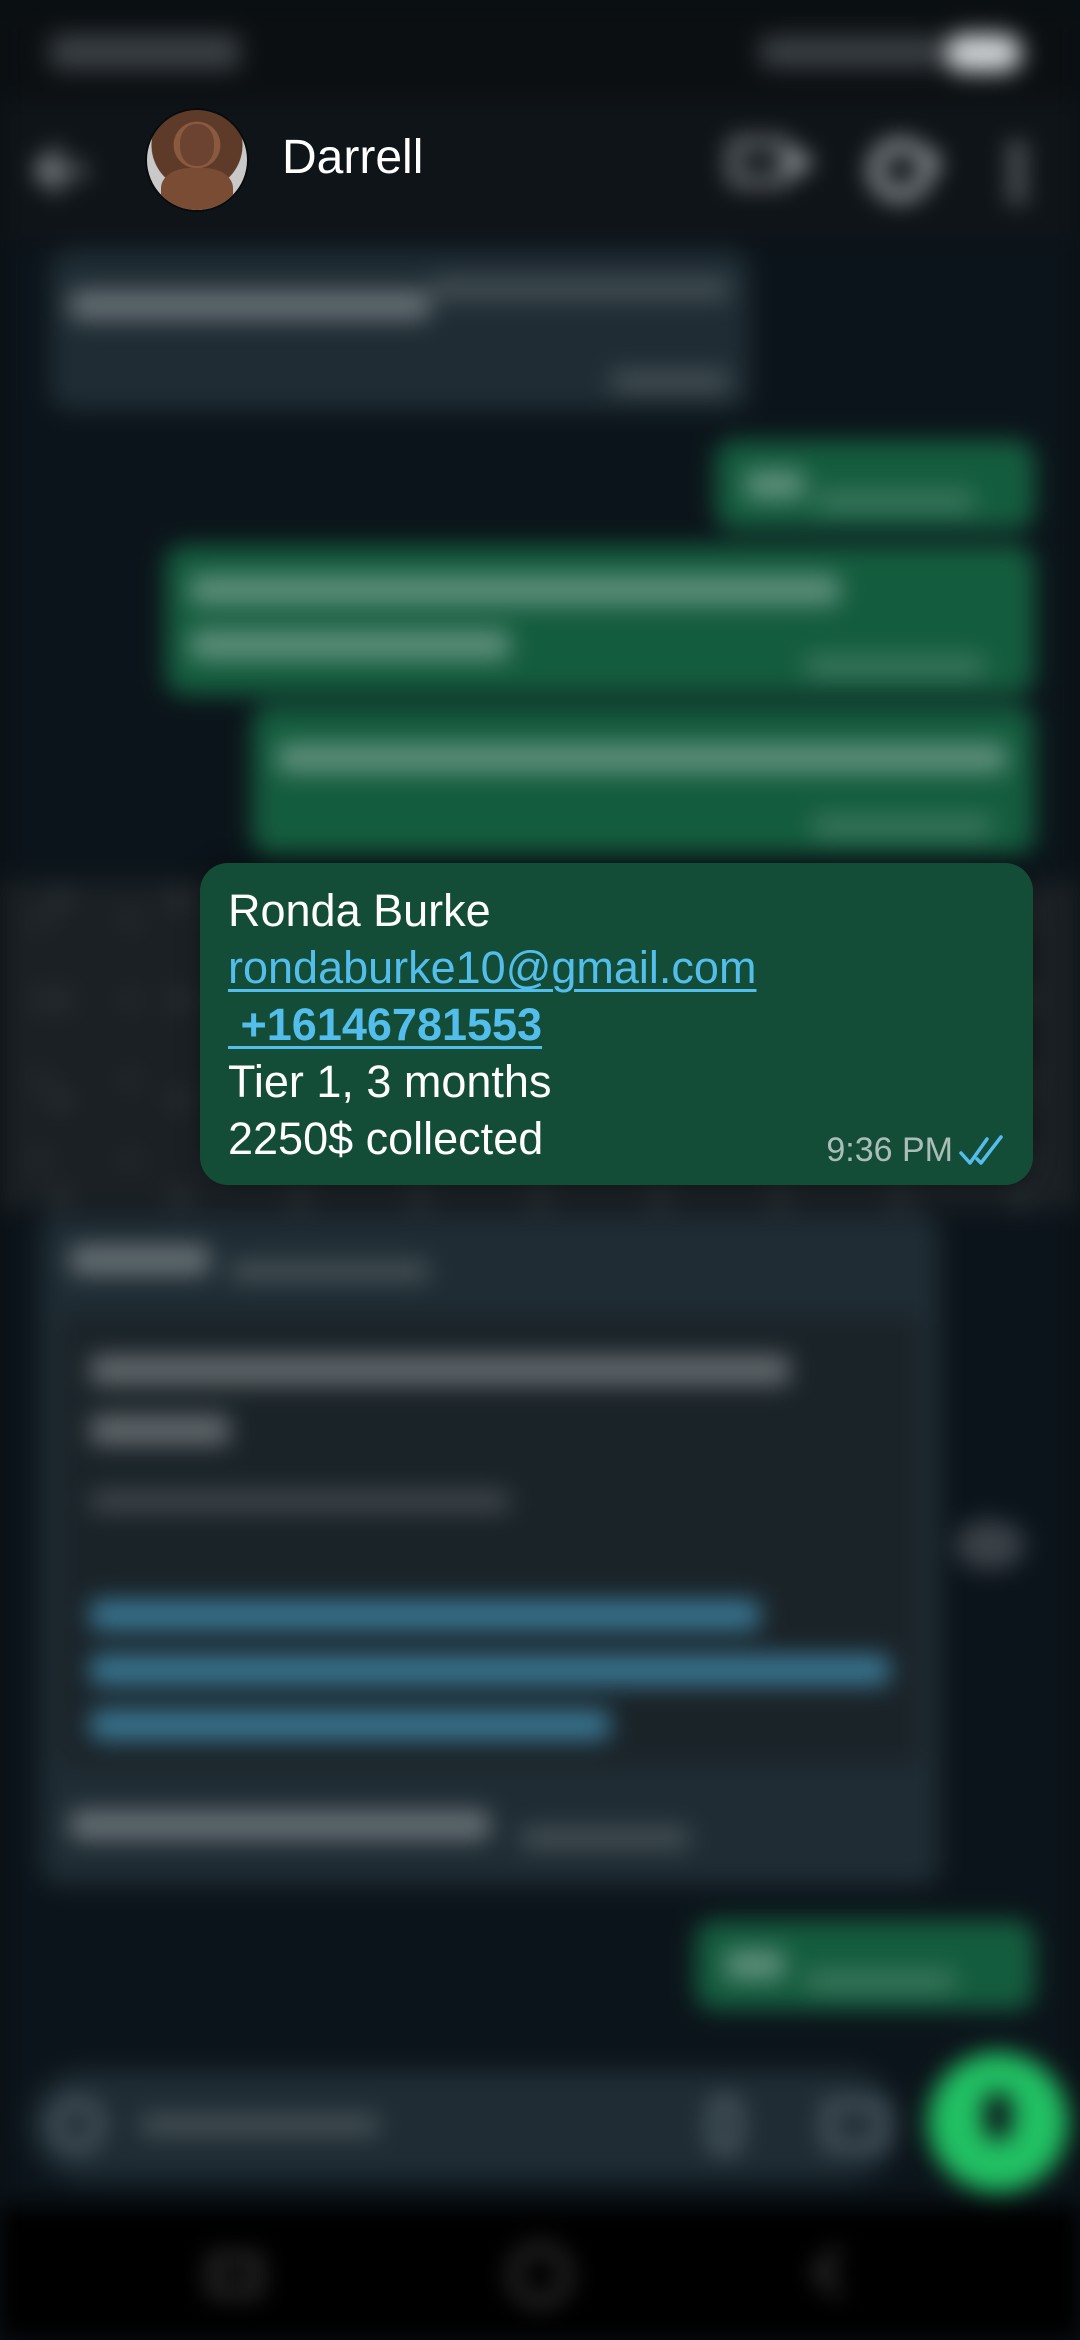 This screenshot has height=2340, width=1080. I want to click on message-timestamp: 9:36 PM, so click(889, 1150).